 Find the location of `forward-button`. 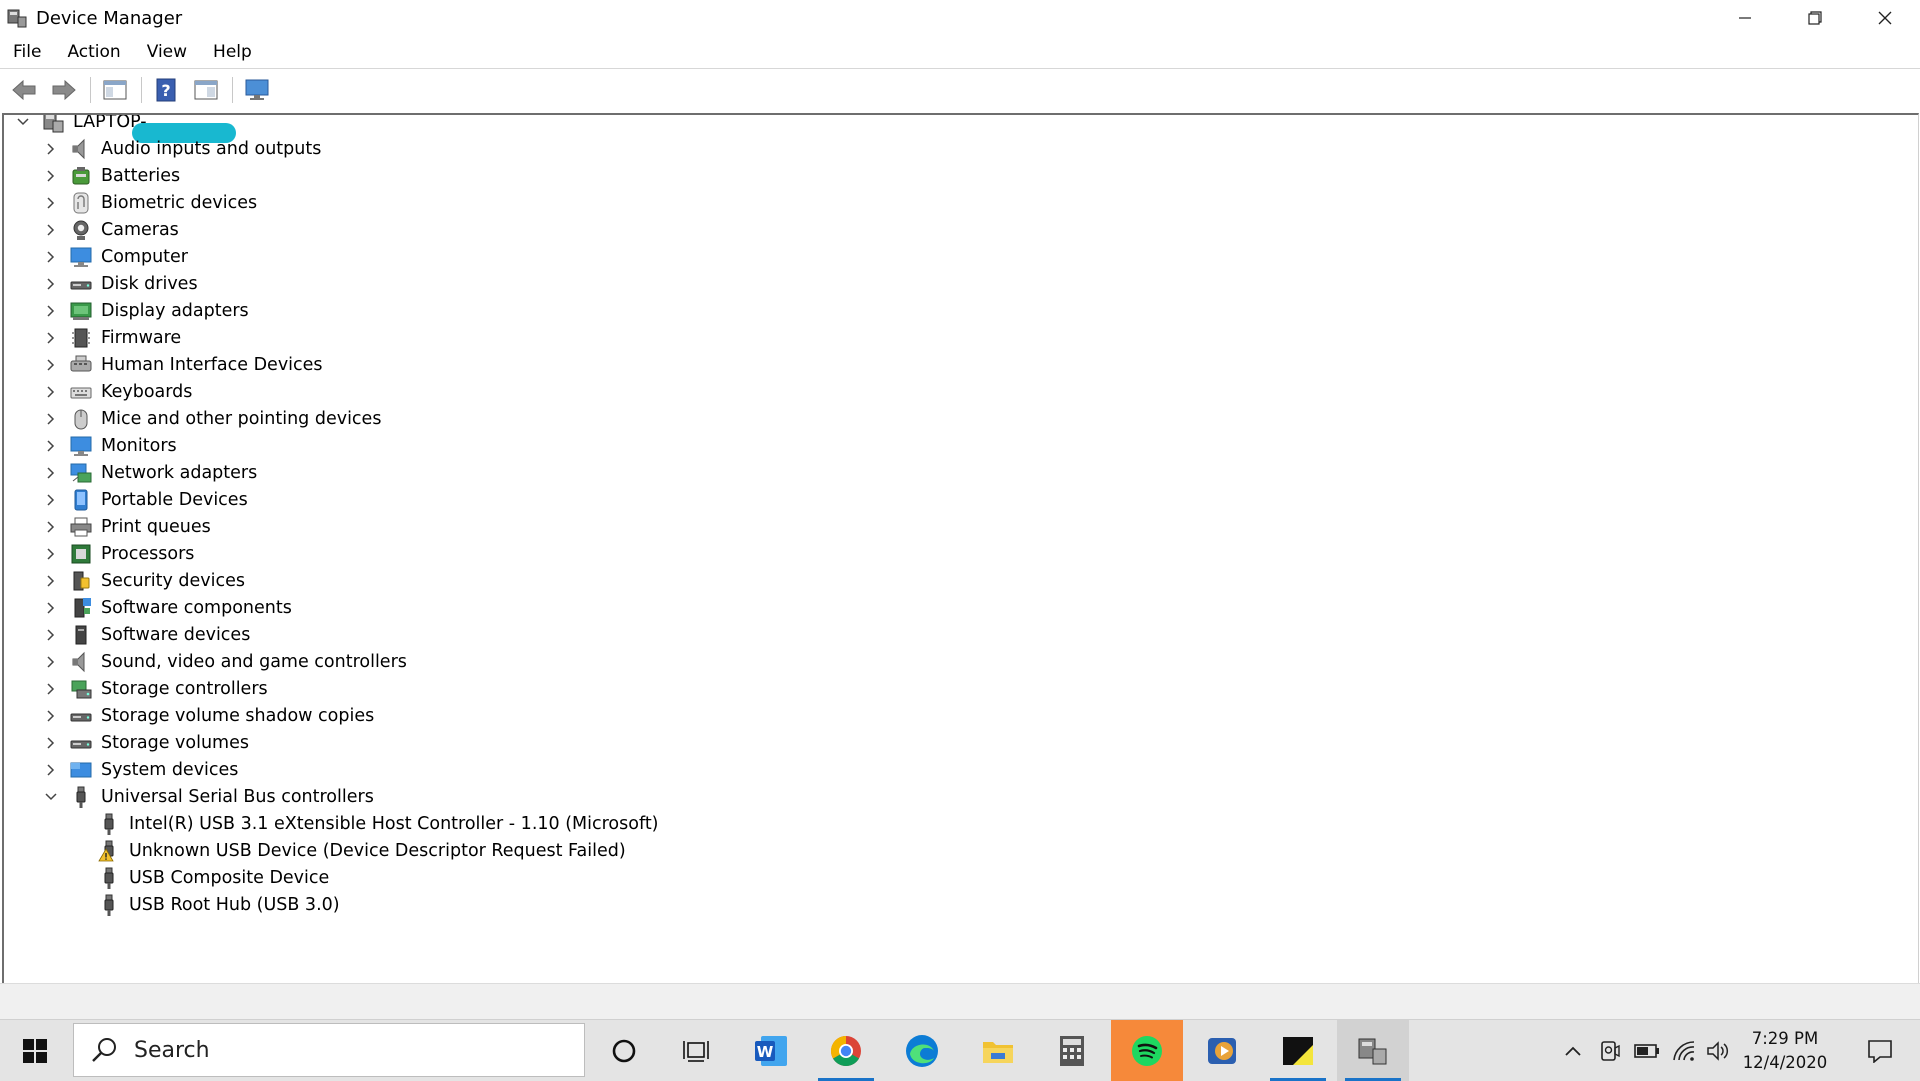

forward-button is located at coordinates (64, 90).